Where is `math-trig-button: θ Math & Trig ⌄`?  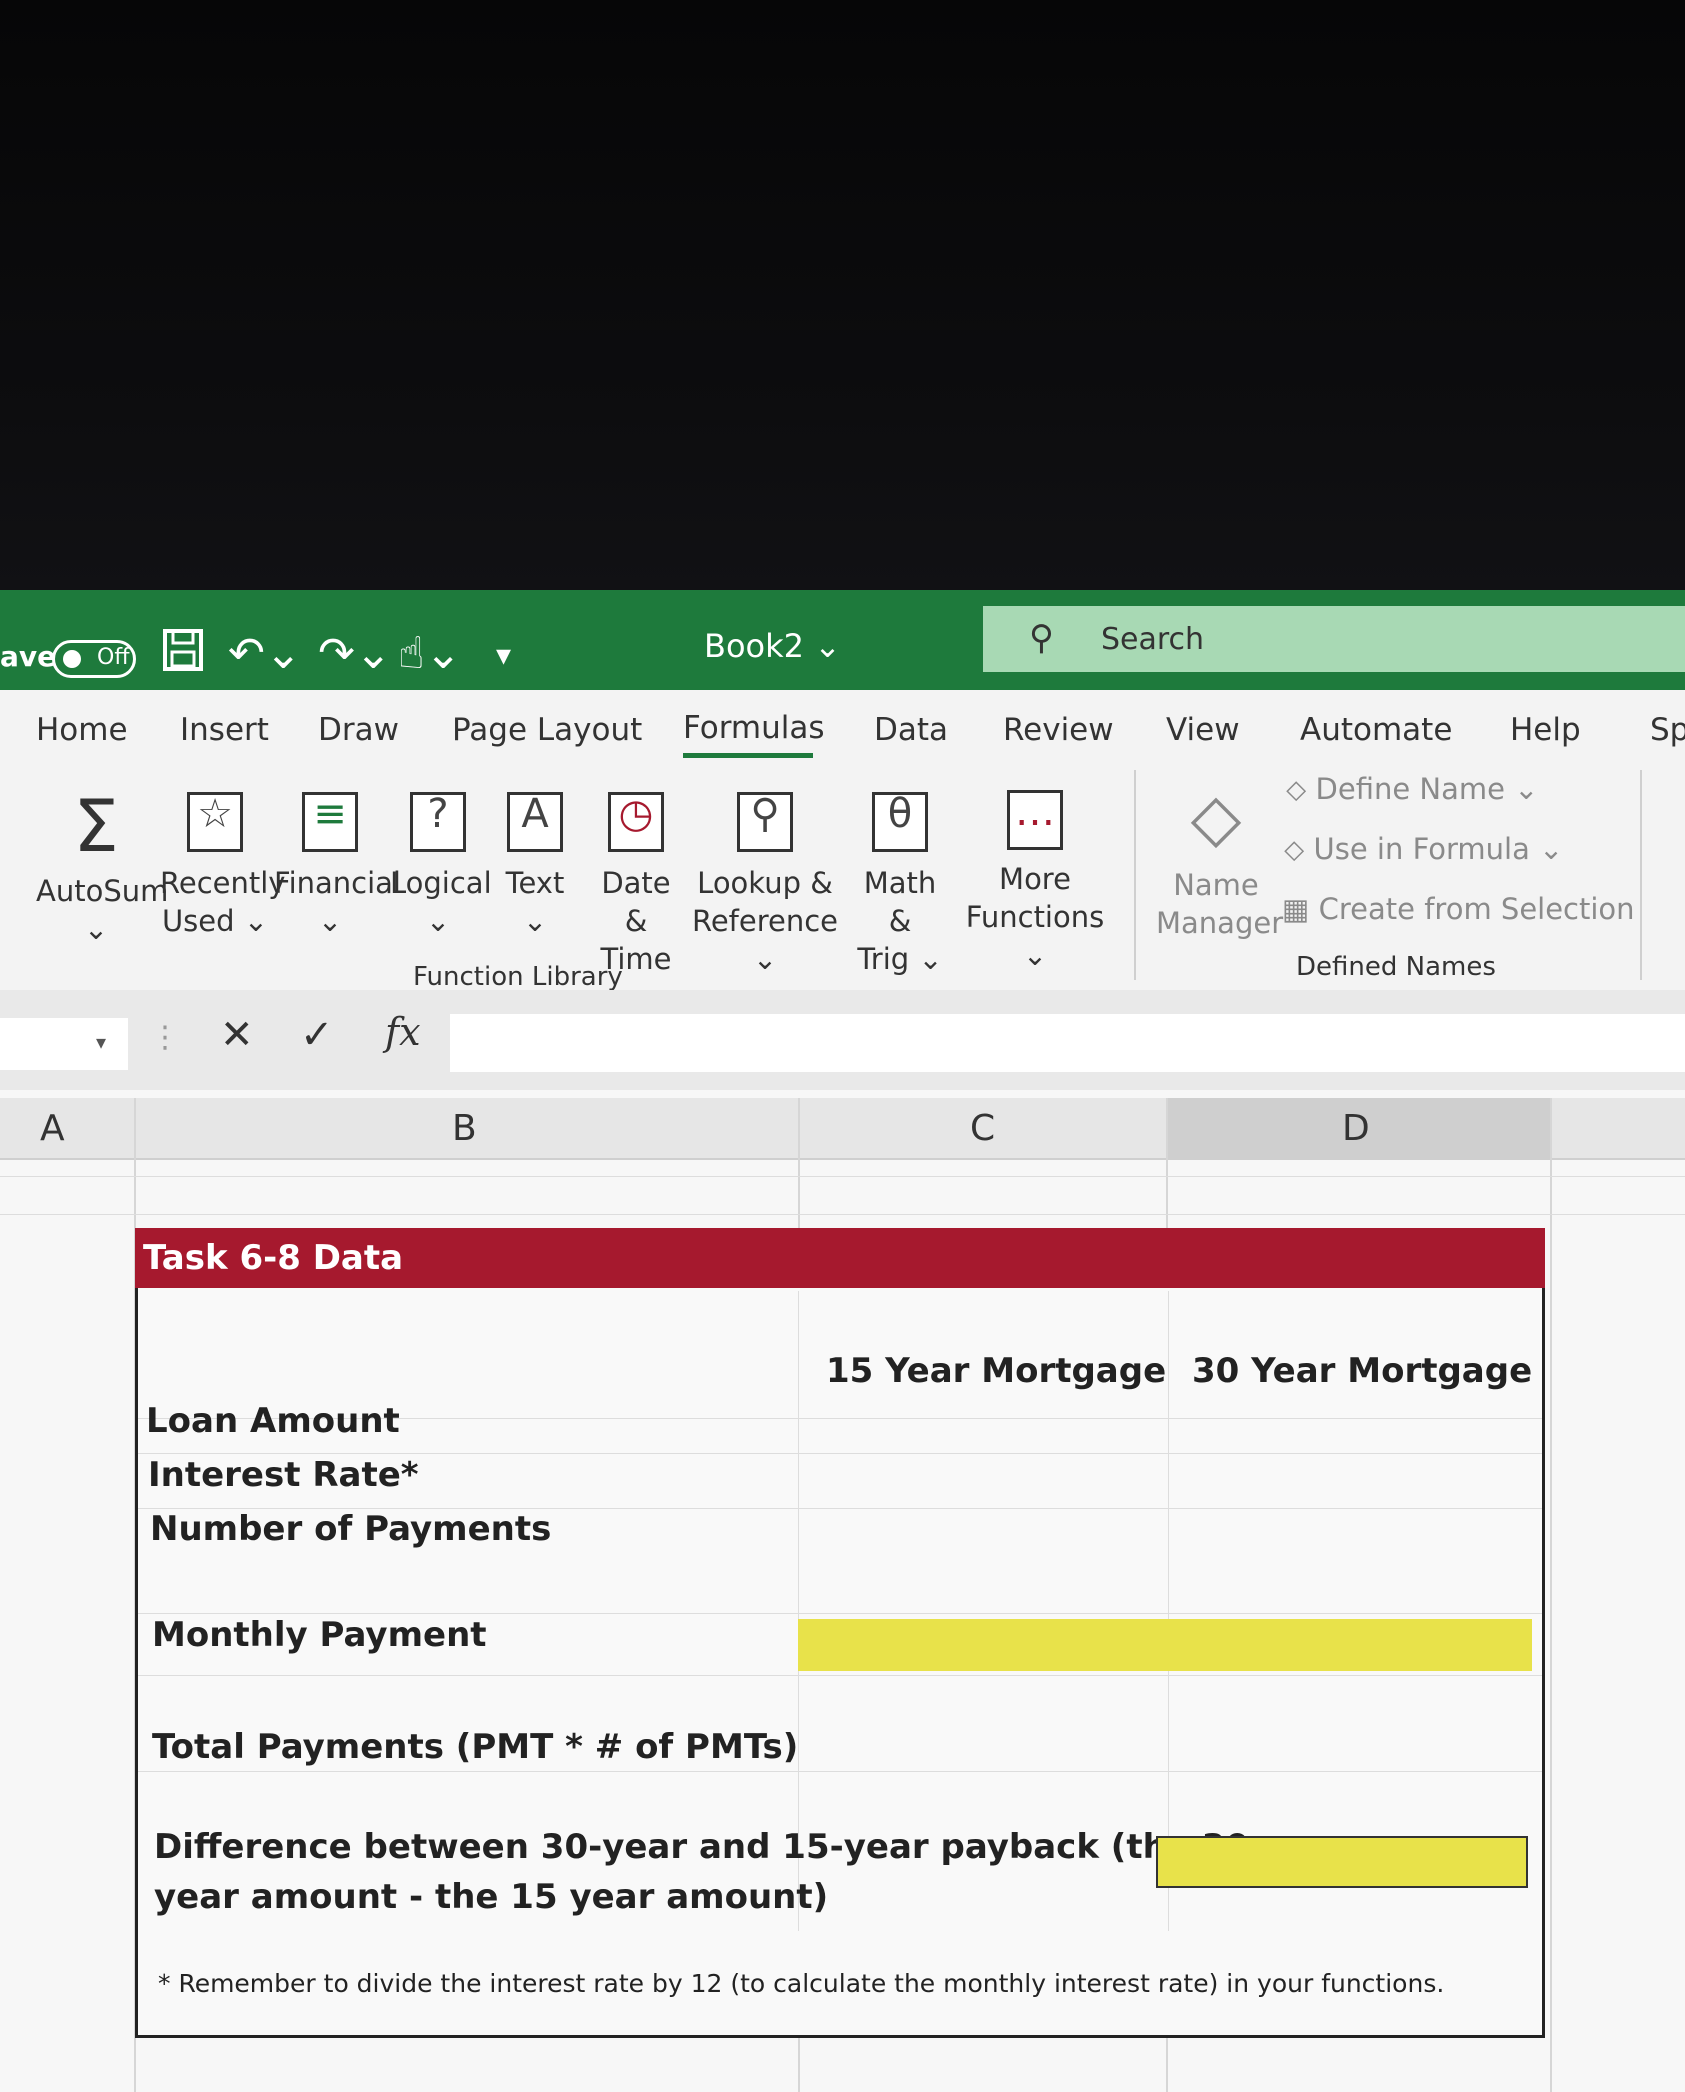
math-trig-button: θ Math & Trig ⌄ is located at coordinates (900, 882).